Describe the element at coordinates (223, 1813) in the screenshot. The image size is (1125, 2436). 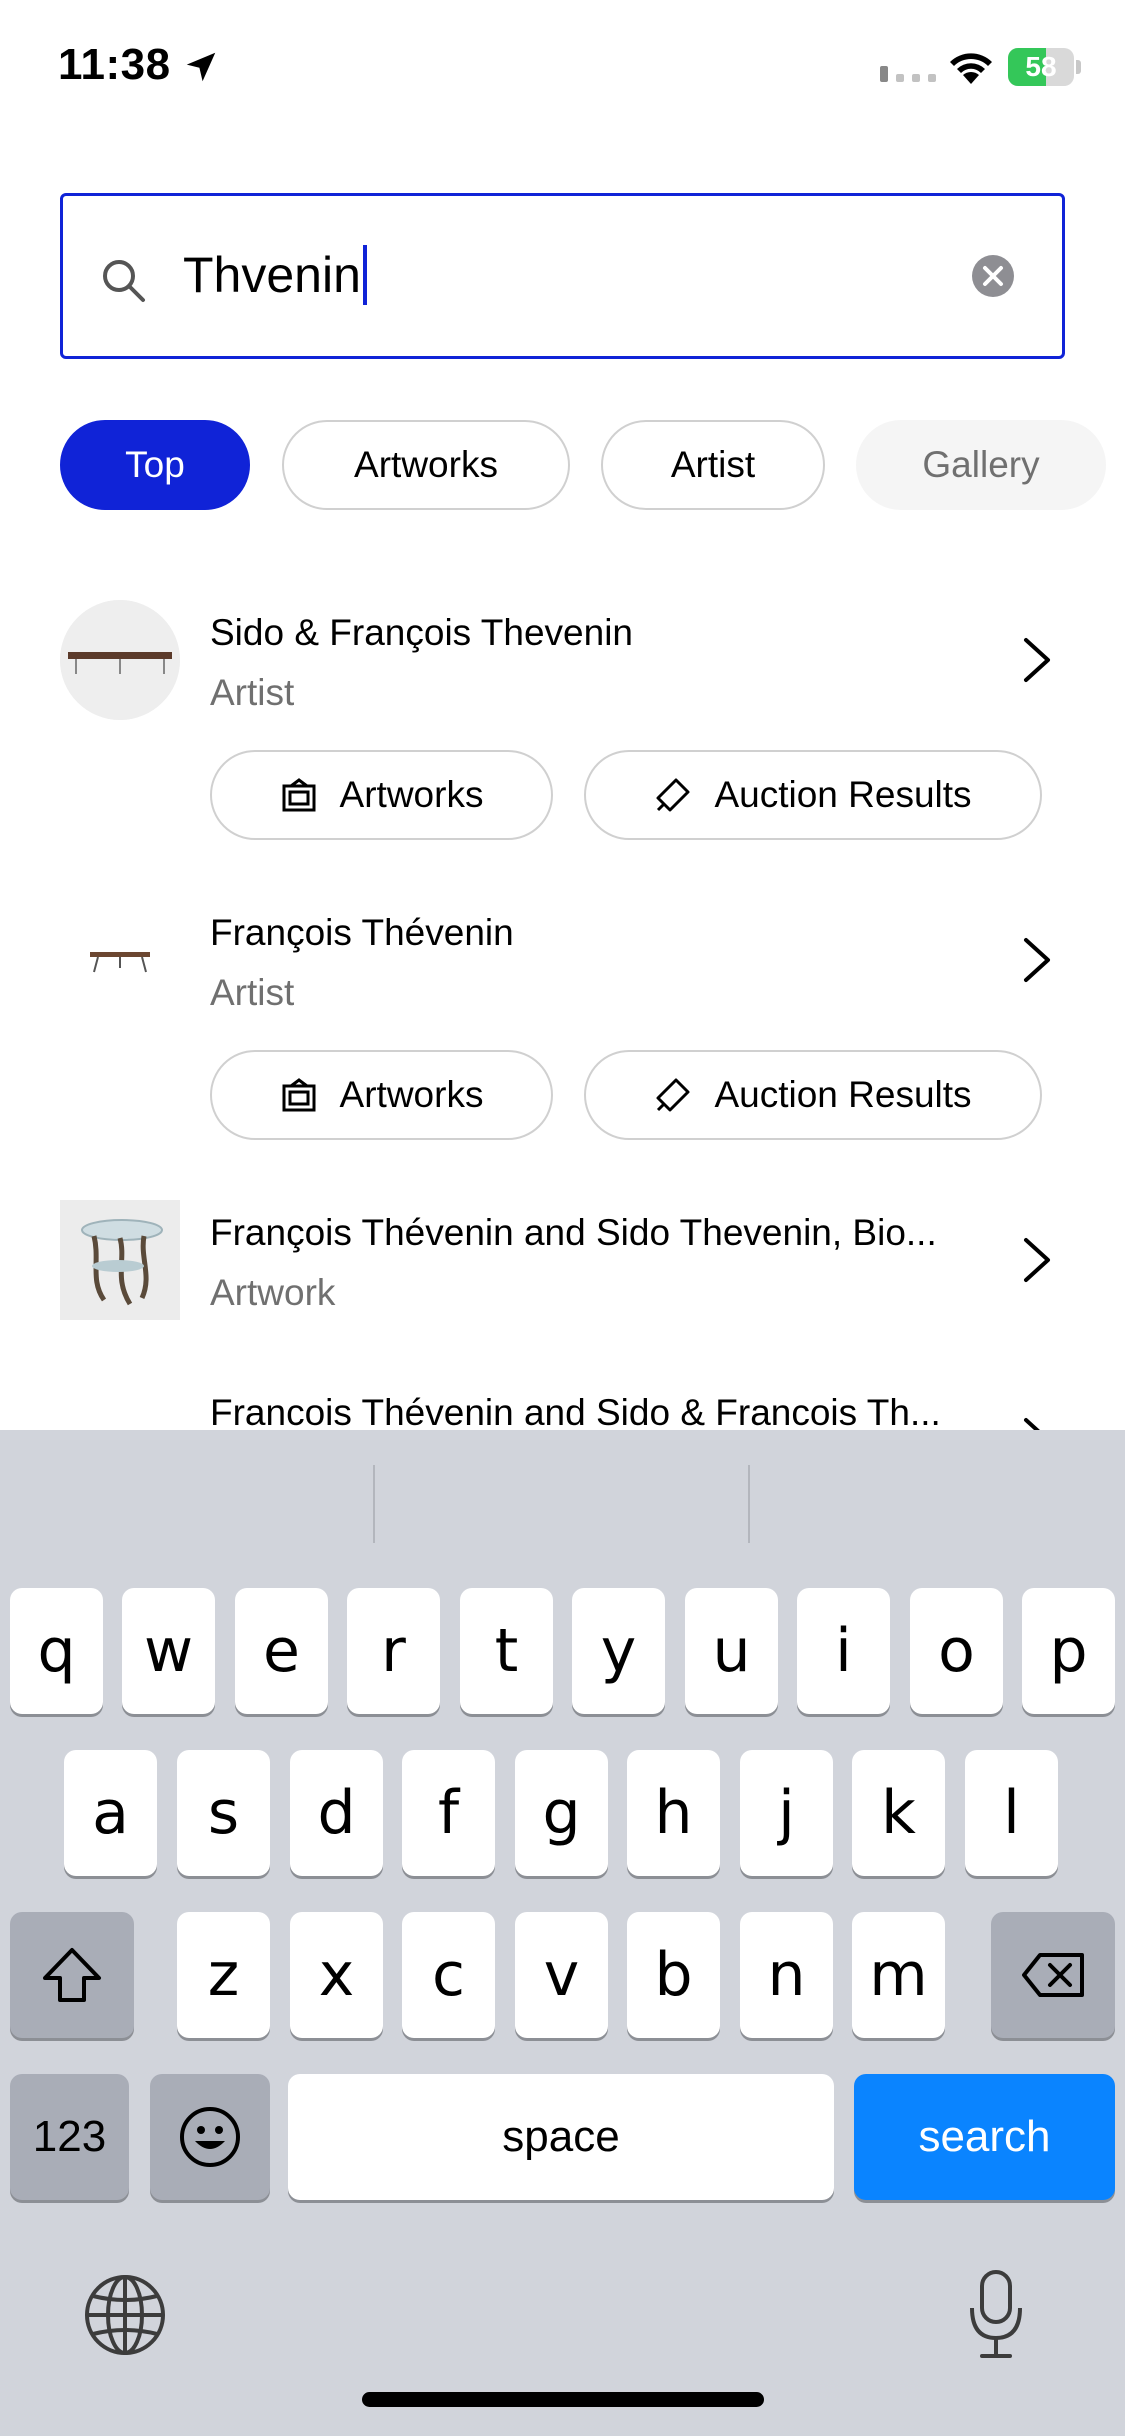
I see `key-s: s` at that location.